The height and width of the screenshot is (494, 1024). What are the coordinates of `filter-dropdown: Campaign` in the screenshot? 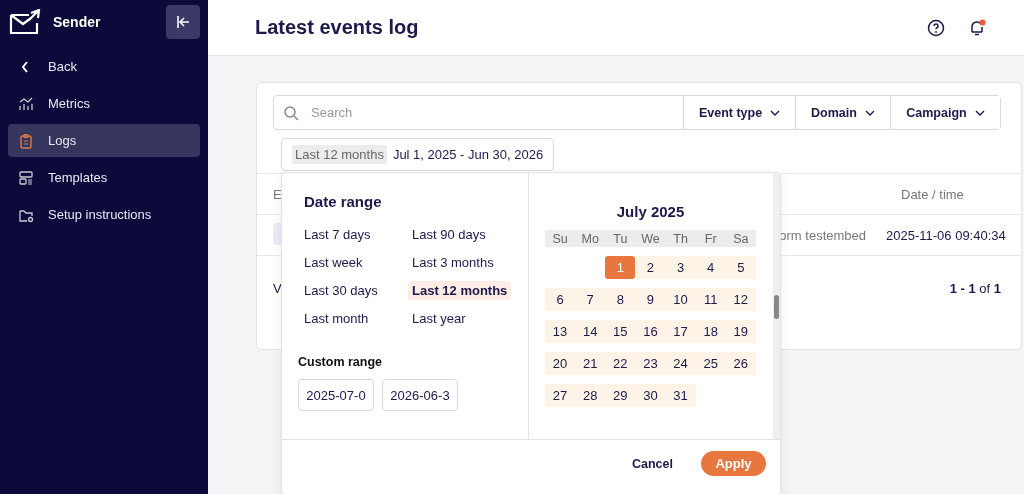 It's located at (945, 112).